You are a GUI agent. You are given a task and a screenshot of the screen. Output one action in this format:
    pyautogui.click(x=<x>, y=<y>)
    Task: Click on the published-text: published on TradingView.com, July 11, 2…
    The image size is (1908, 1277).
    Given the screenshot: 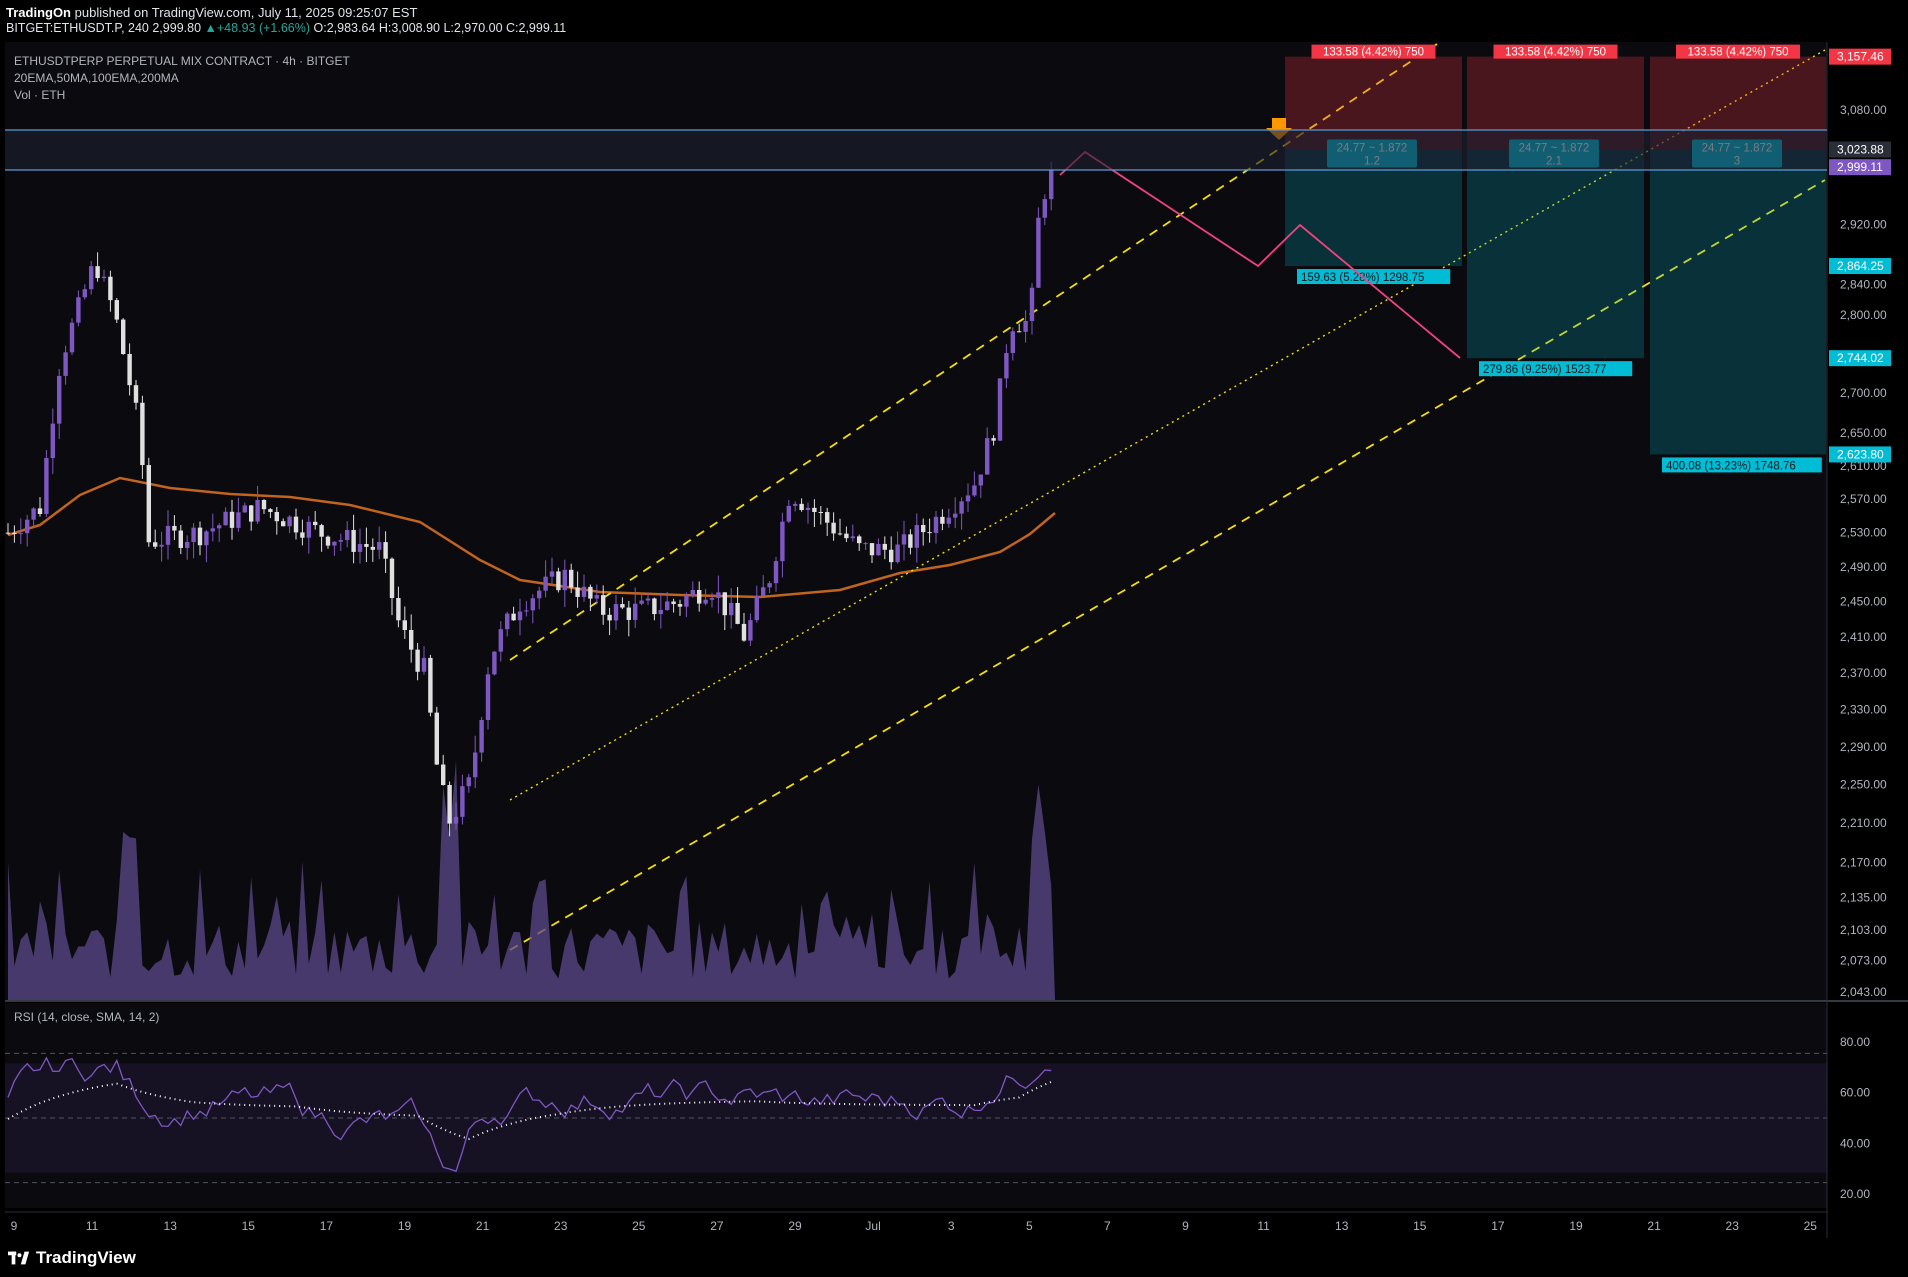 What is the action you would take?
    pyautogui.click(x=246, y=12)
    